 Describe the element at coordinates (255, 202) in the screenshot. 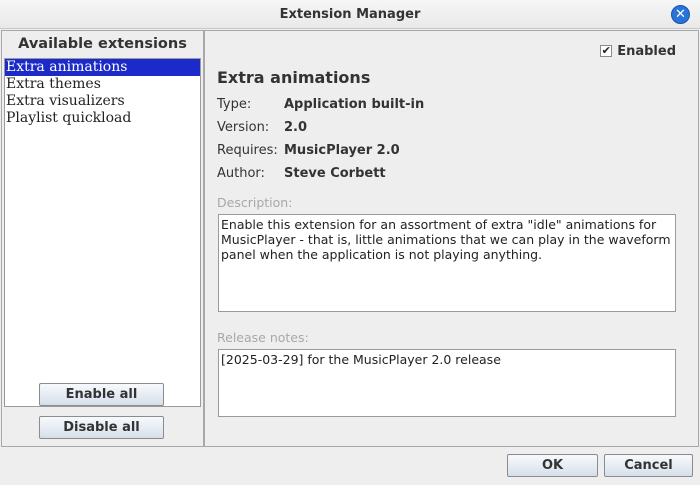

I see `description-label: Description:` at that location.